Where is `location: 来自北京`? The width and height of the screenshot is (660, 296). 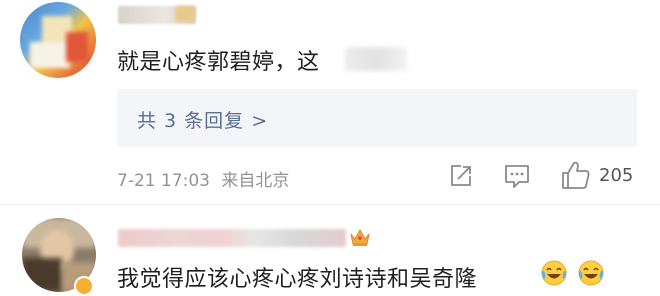
location: 来自北京 is located at coordinates (255, 181).